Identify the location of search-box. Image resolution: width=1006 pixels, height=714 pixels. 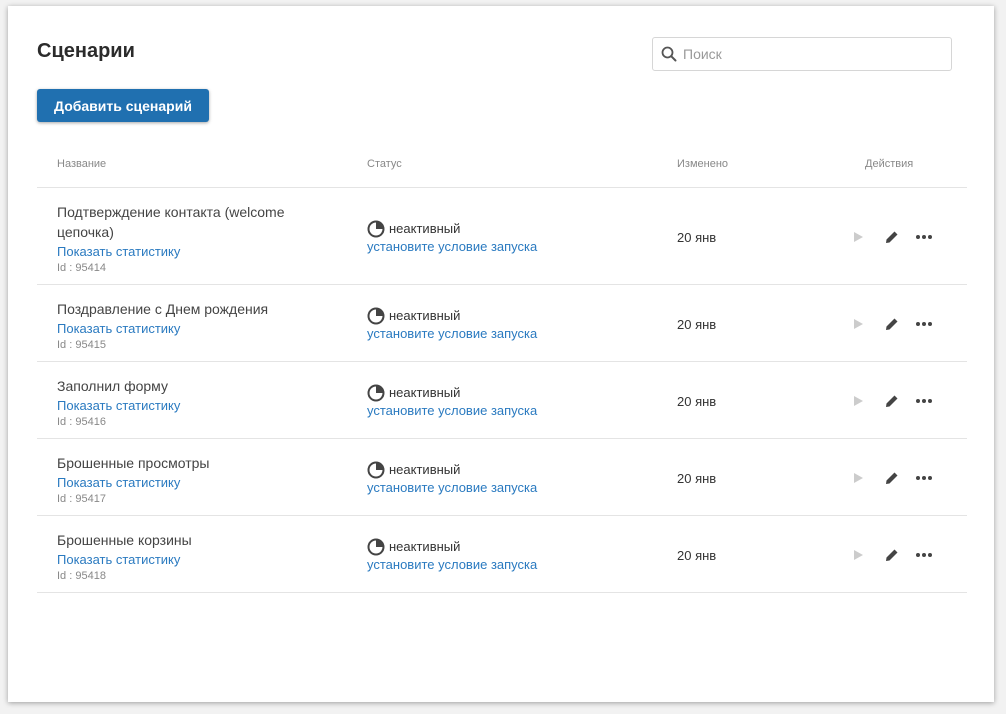
(802, 54).